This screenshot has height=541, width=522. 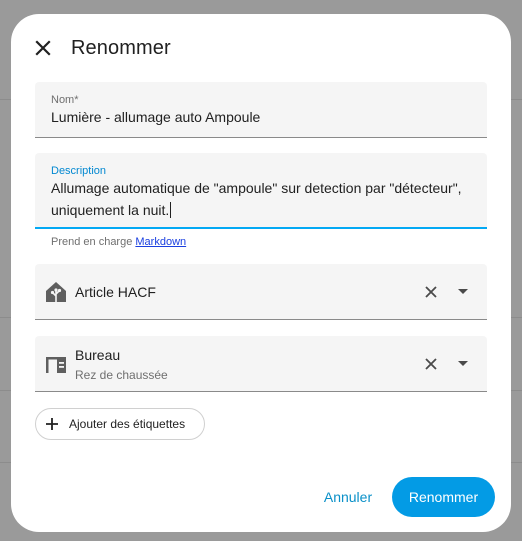 I want to click on floor-picker: Bureau Rez de chaussée, so click(x=261, y=364).